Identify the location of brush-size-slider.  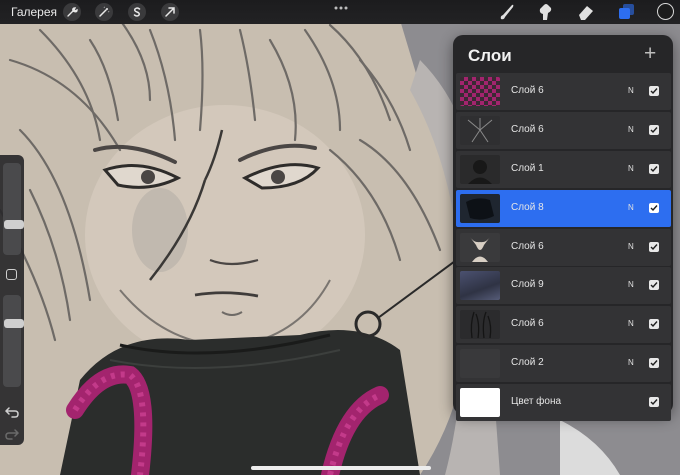
(13, 209).